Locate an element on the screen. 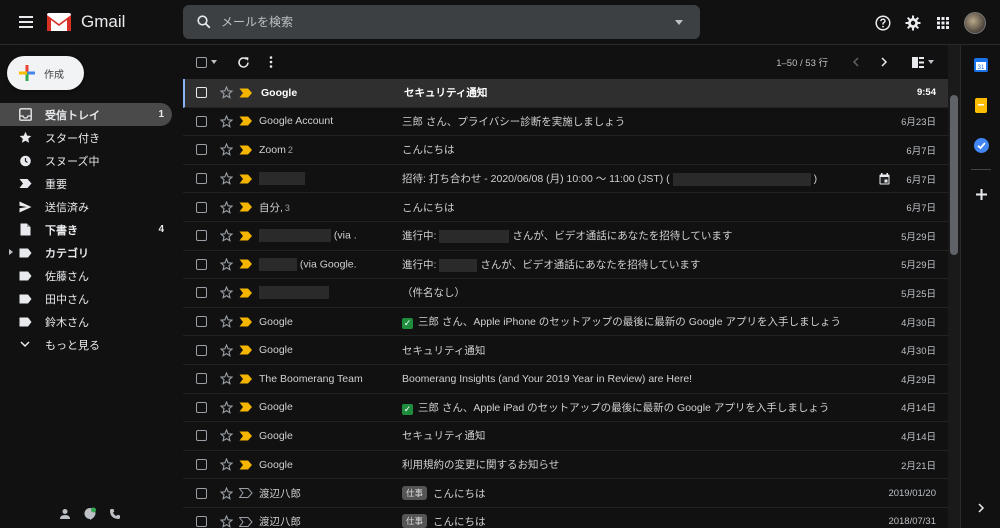 This screenshot has height=528, width=1000. prev-page-icon is located at coordinates (856, 62).